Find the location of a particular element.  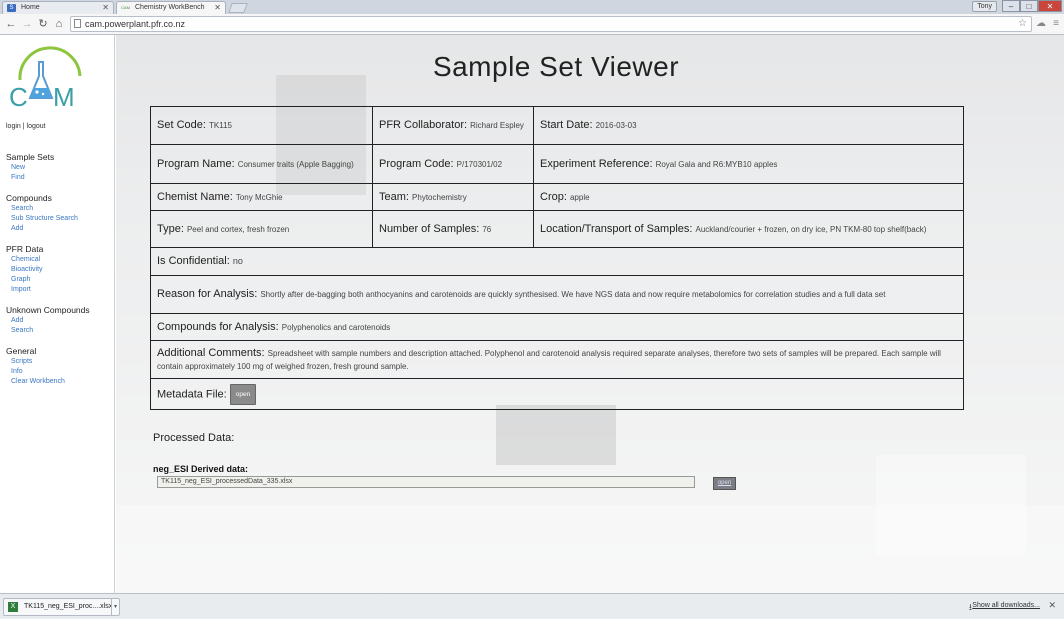

team-cell: Team: Phytochemistry is located at coordinates (453, 197).